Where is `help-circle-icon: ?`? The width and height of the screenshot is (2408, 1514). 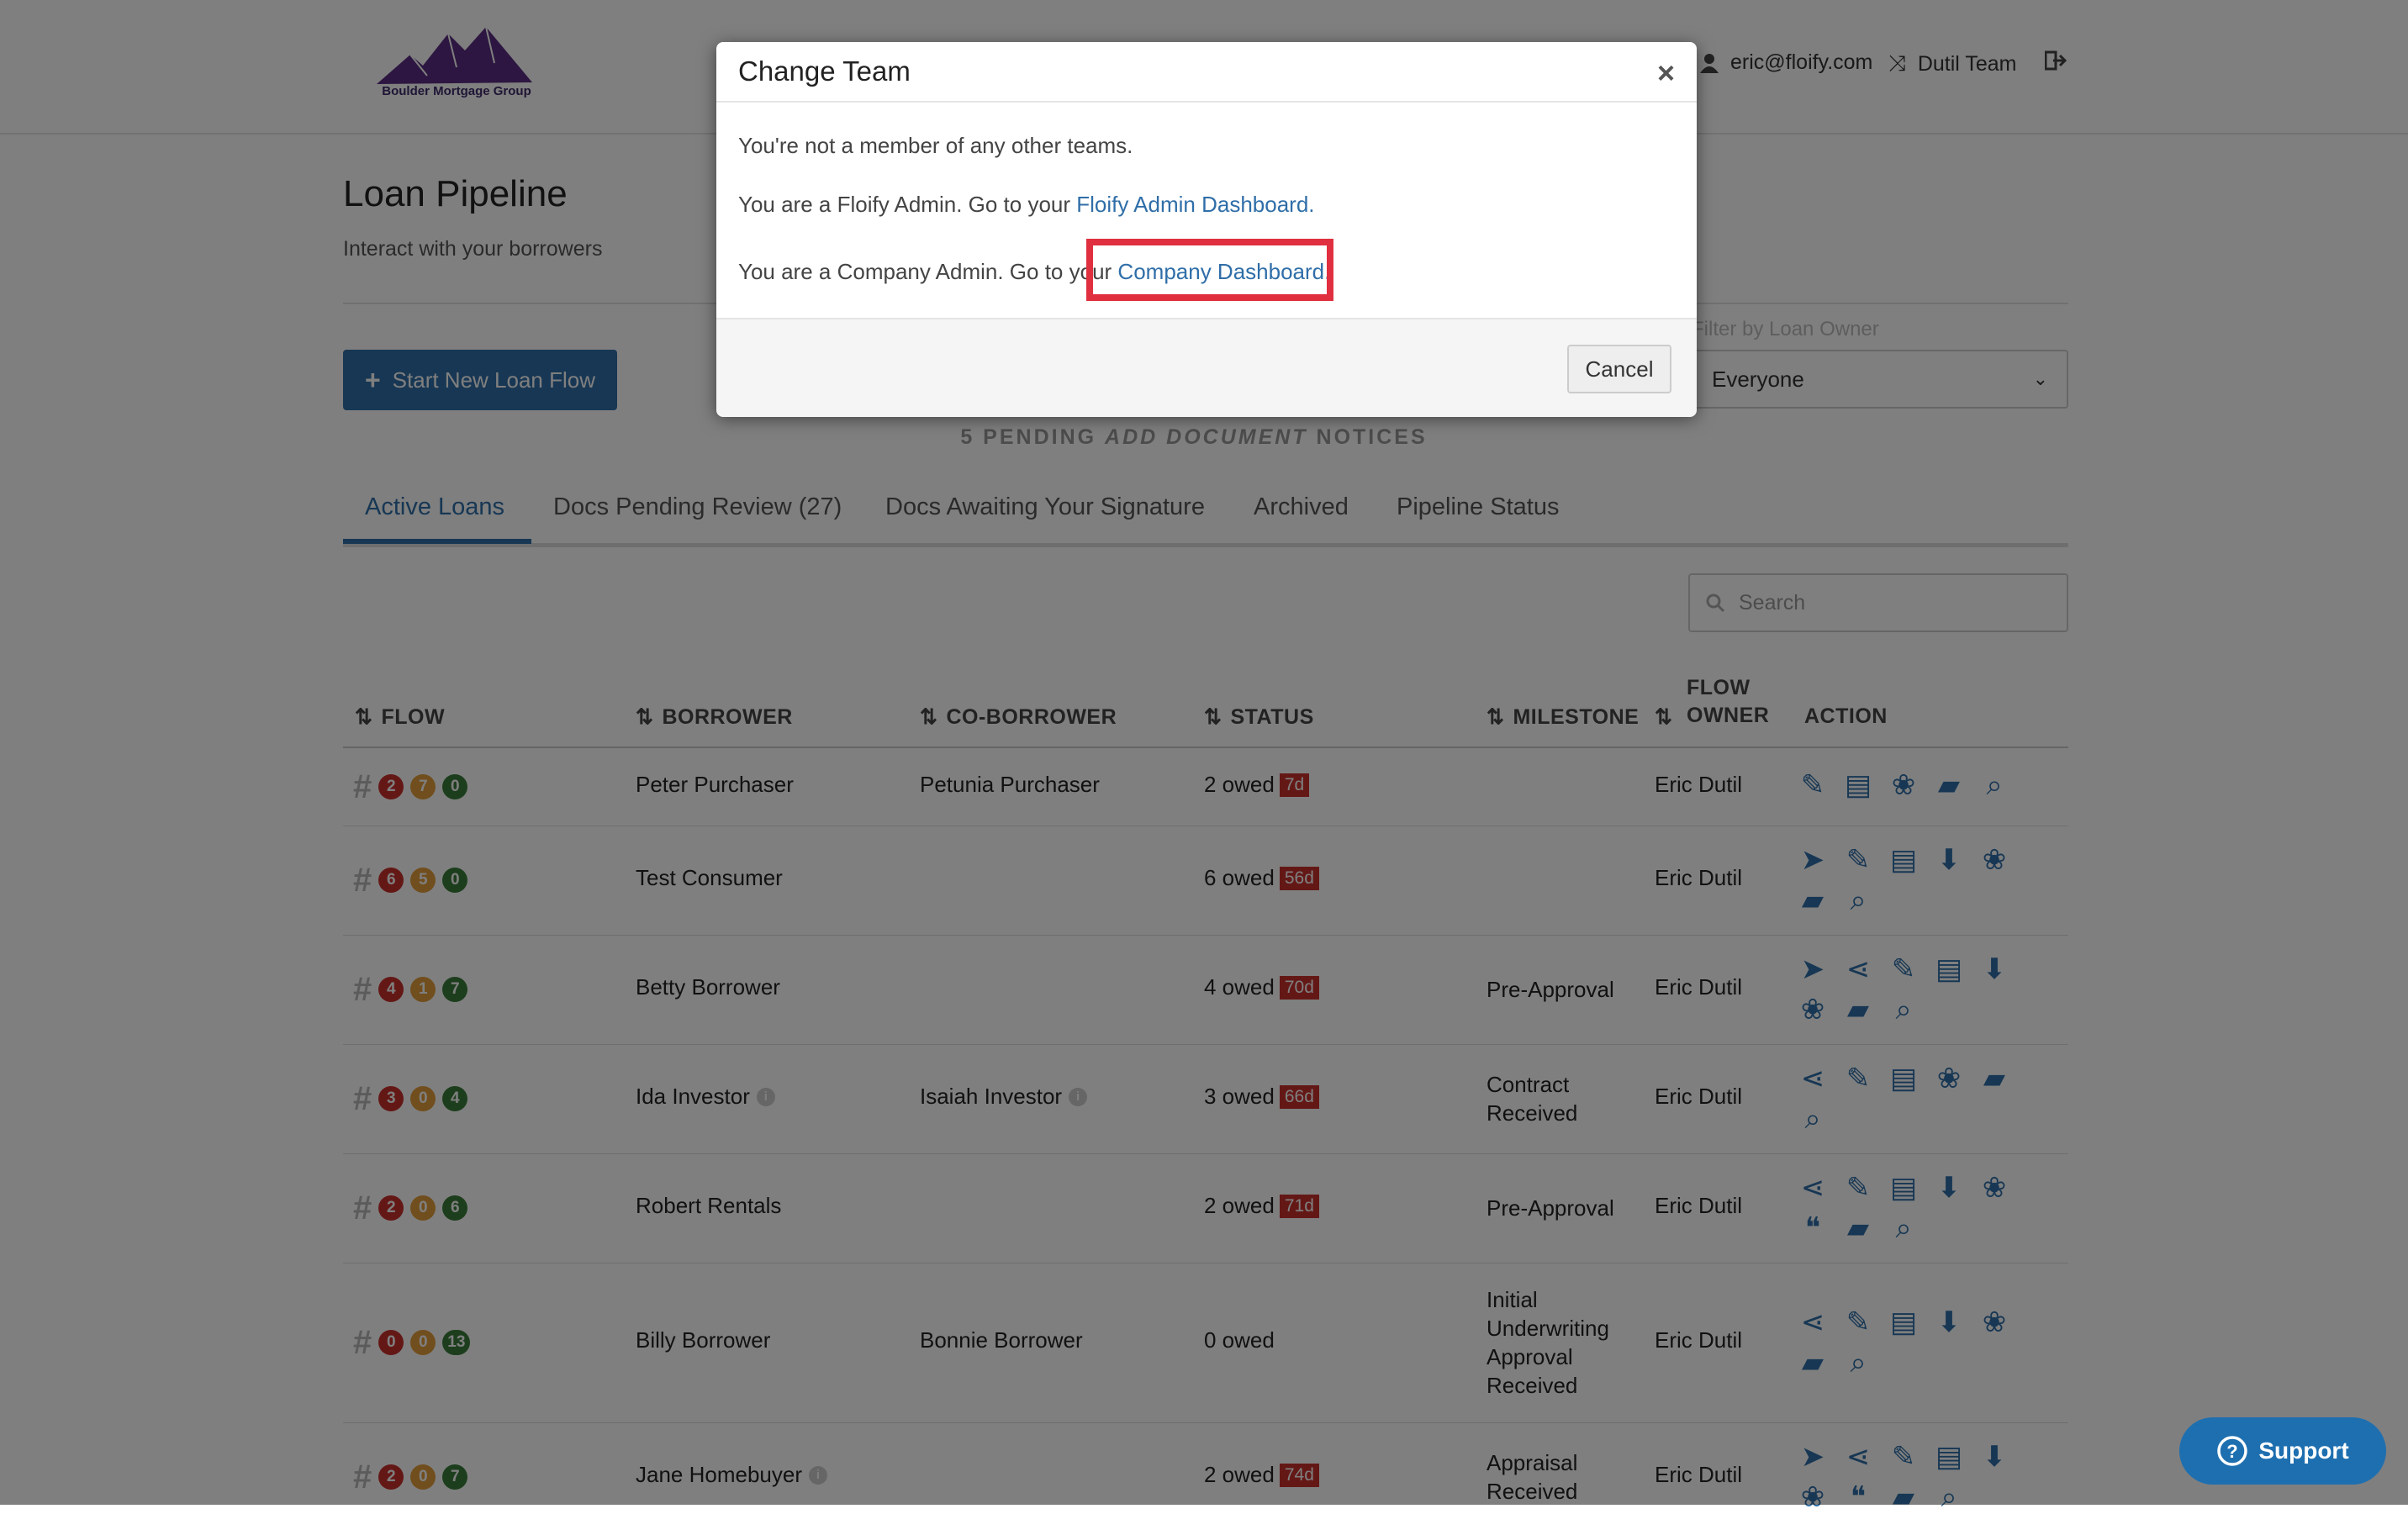 help-circle-icon: ? is located at coordinates (2232, 1451).